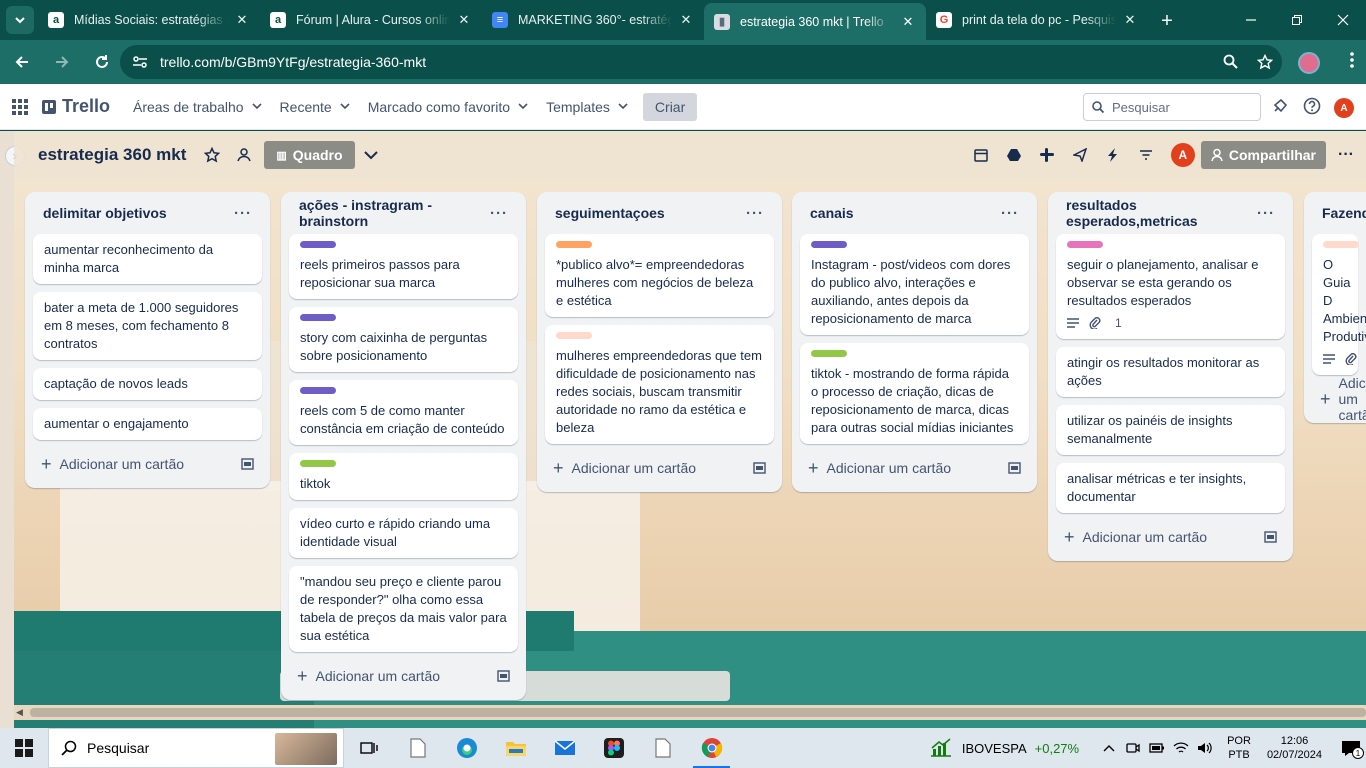 This screenshot has height=768, width=1366. Describe the element at coordinates (1161, 213) in the screenshot. I see `list-title: resultados esperados,metricas` at that location.